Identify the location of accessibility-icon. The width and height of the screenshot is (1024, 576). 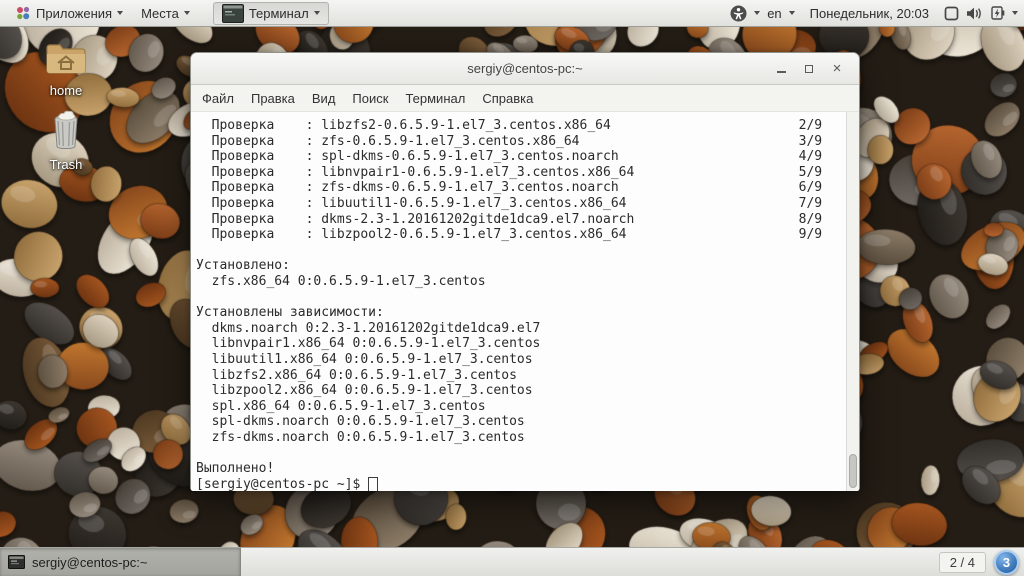
(738, 13).